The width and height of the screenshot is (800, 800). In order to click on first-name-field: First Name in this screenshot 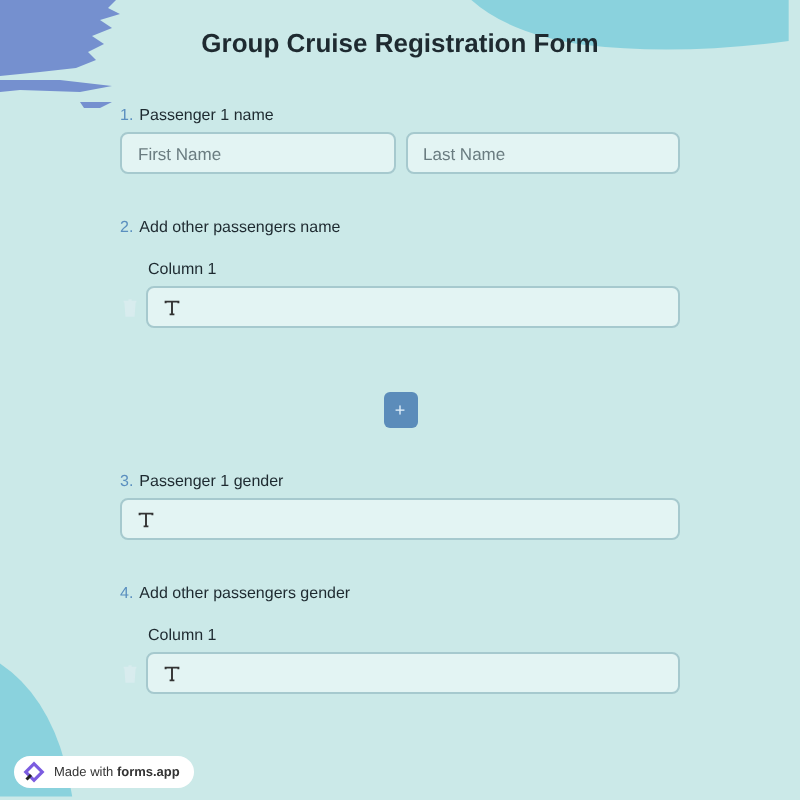, I will do `click(257, 153)`.